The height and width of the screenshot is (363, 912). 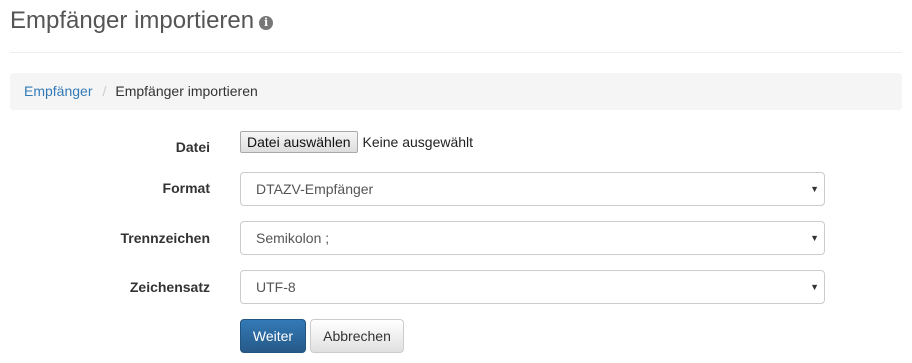 What do you see at coordinates (532, 189) in the screenshot?
I see `format-select: DTAZV-Empfänger ▼` at bounding box center [532, 189].